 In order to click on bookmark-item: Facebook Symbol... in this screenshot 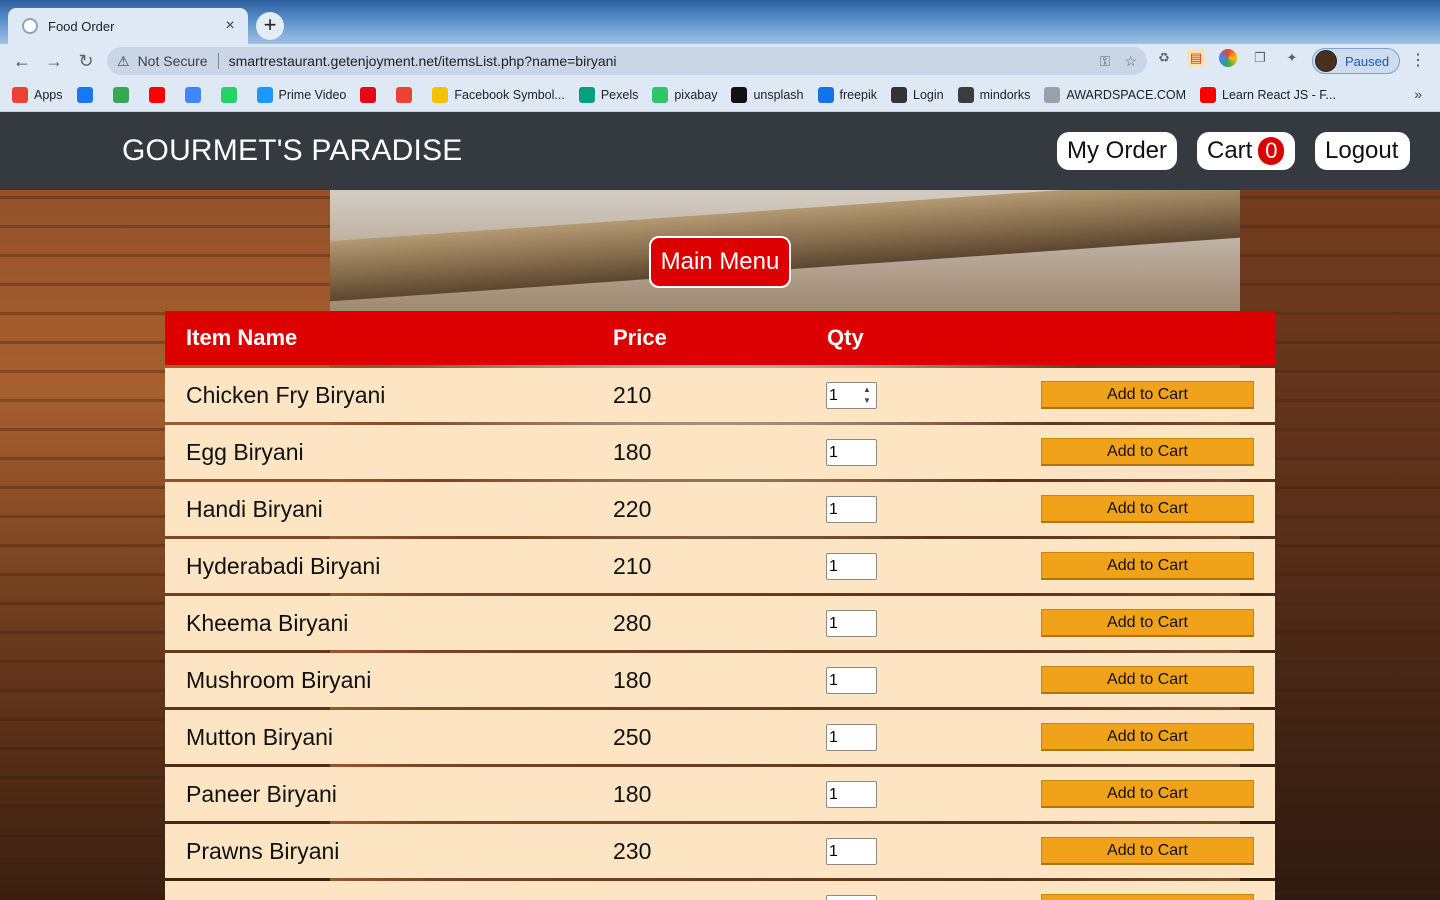, I will do `click(498, 94)`.